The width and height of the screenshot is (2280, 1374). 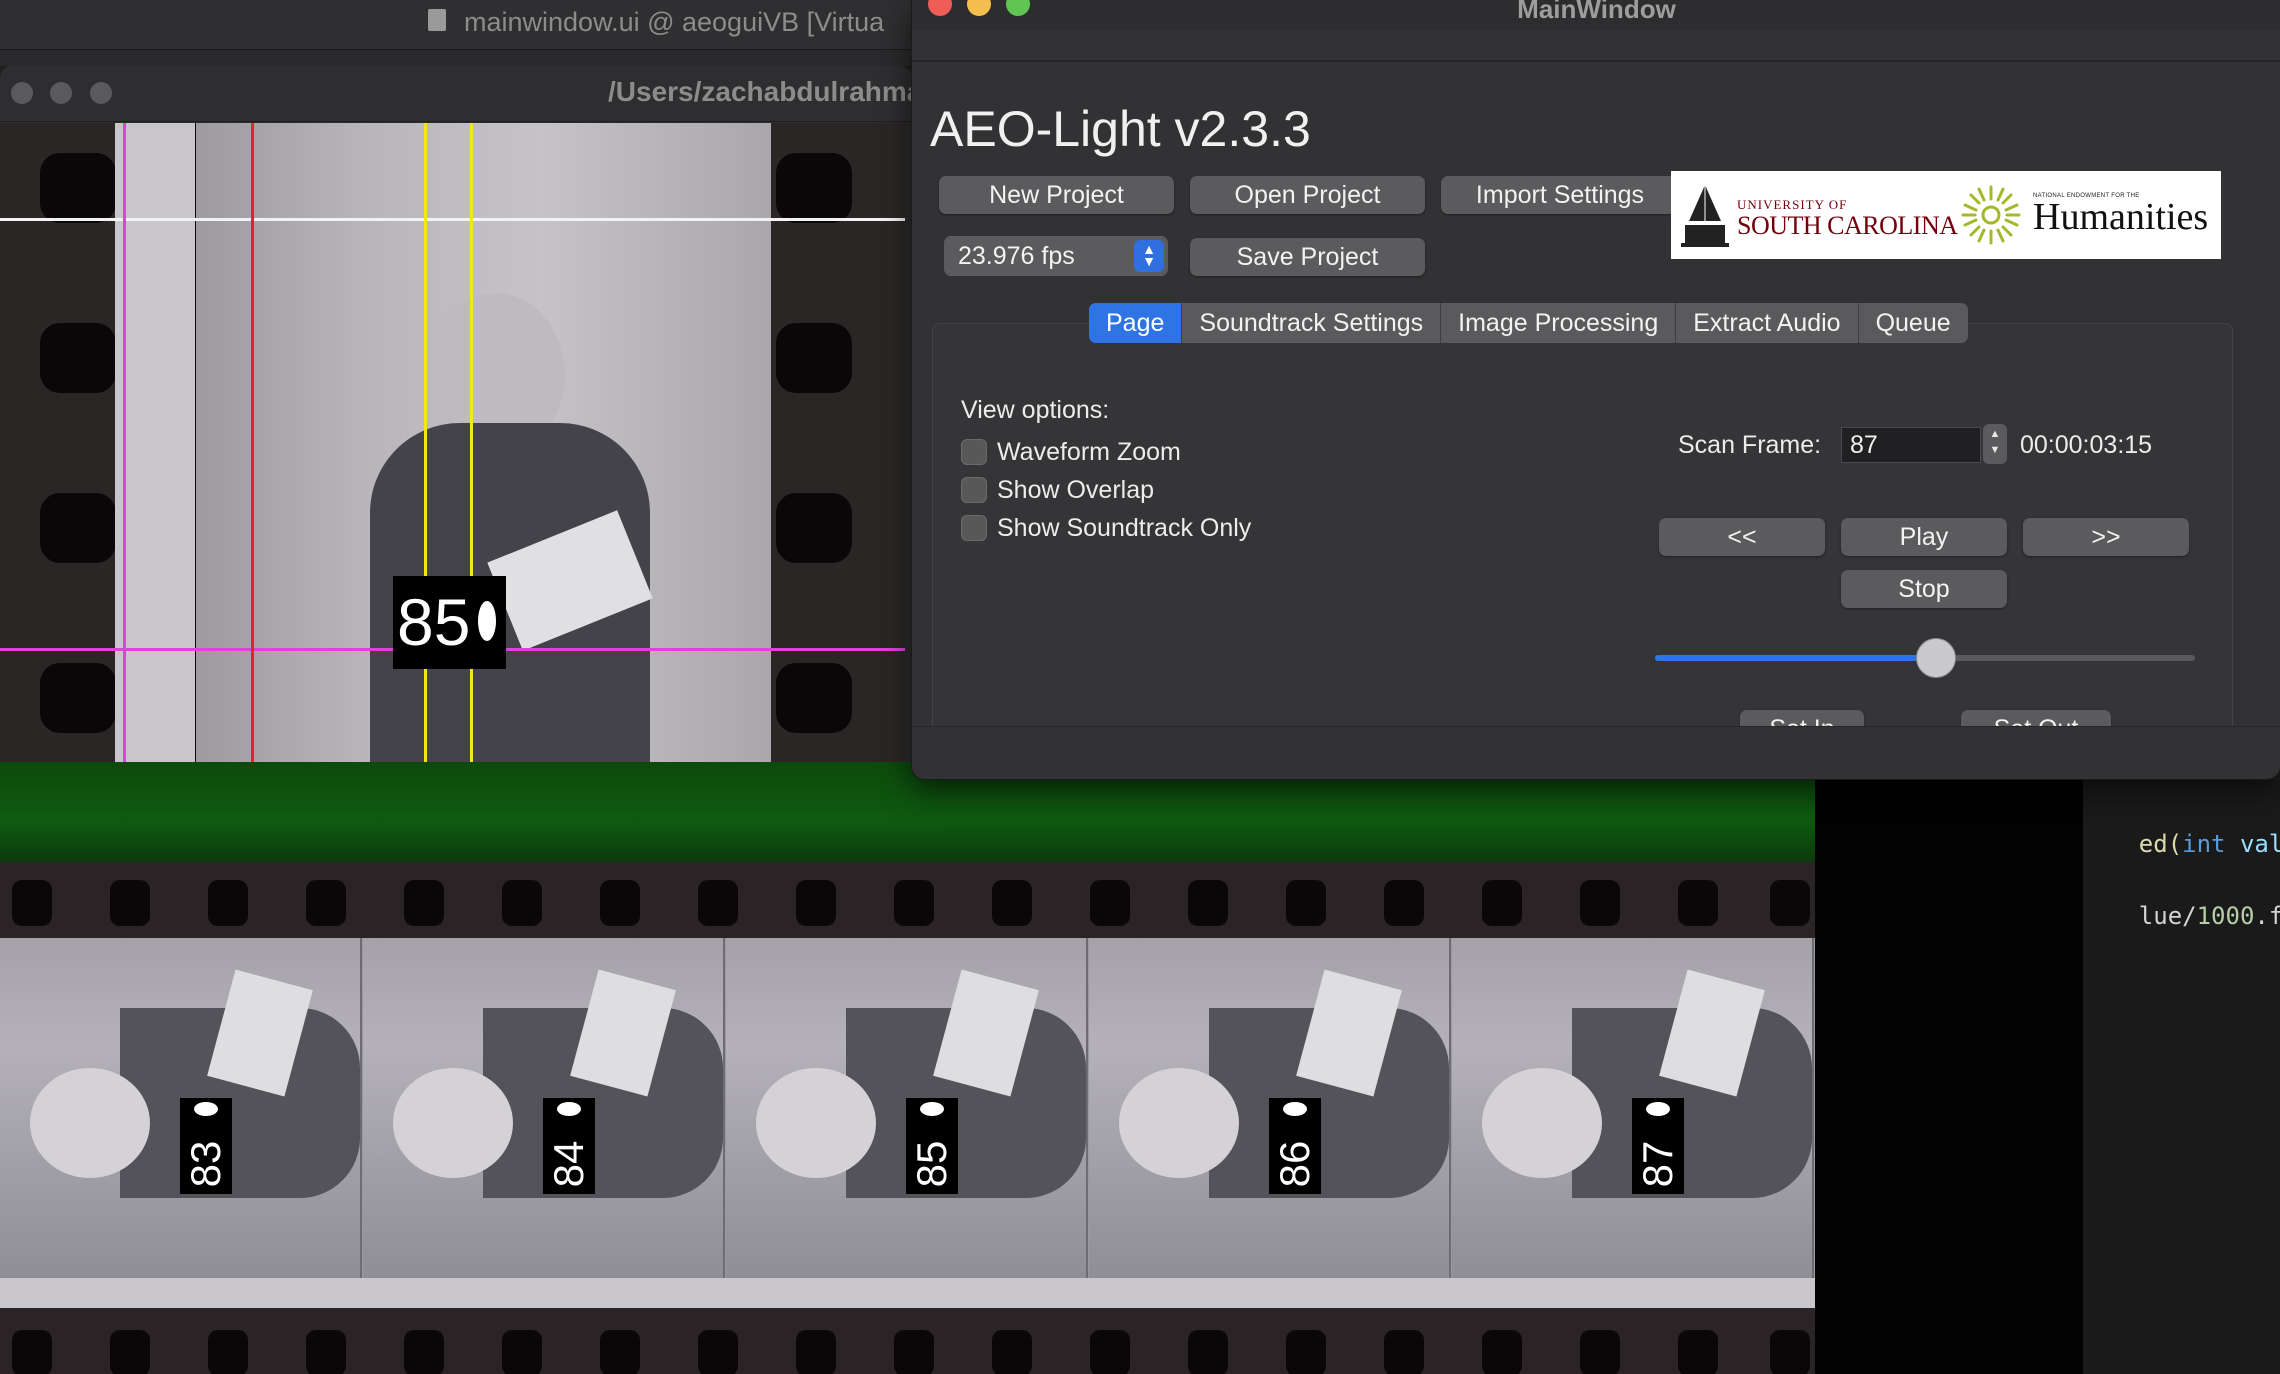 What do you see at coordinates (1016, 256) in the screenshot?
I see `fps-select-value: 23.976 fps` at bounding box center [1016, 256].